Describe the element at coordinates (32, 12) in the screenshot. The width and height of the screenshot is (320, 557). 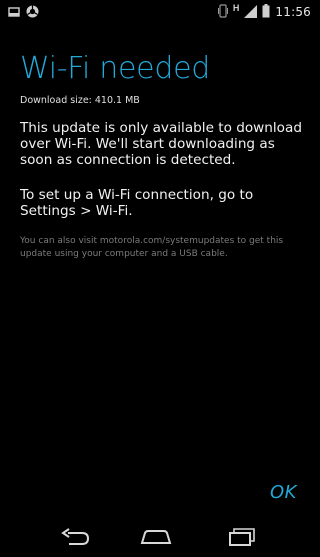
I see `app-notification-icon` at that location.